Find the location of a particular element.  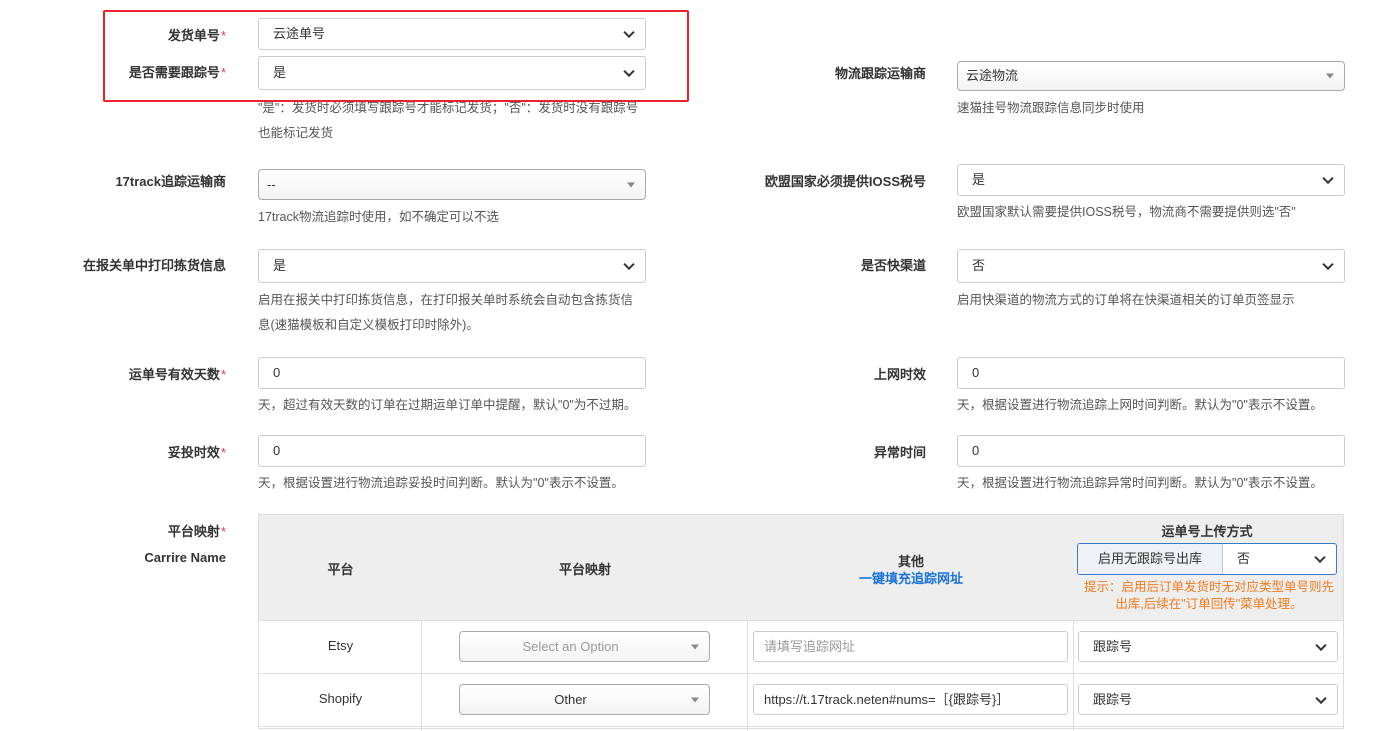

print-picking-select: 是 is located at coordinates (452, 266).